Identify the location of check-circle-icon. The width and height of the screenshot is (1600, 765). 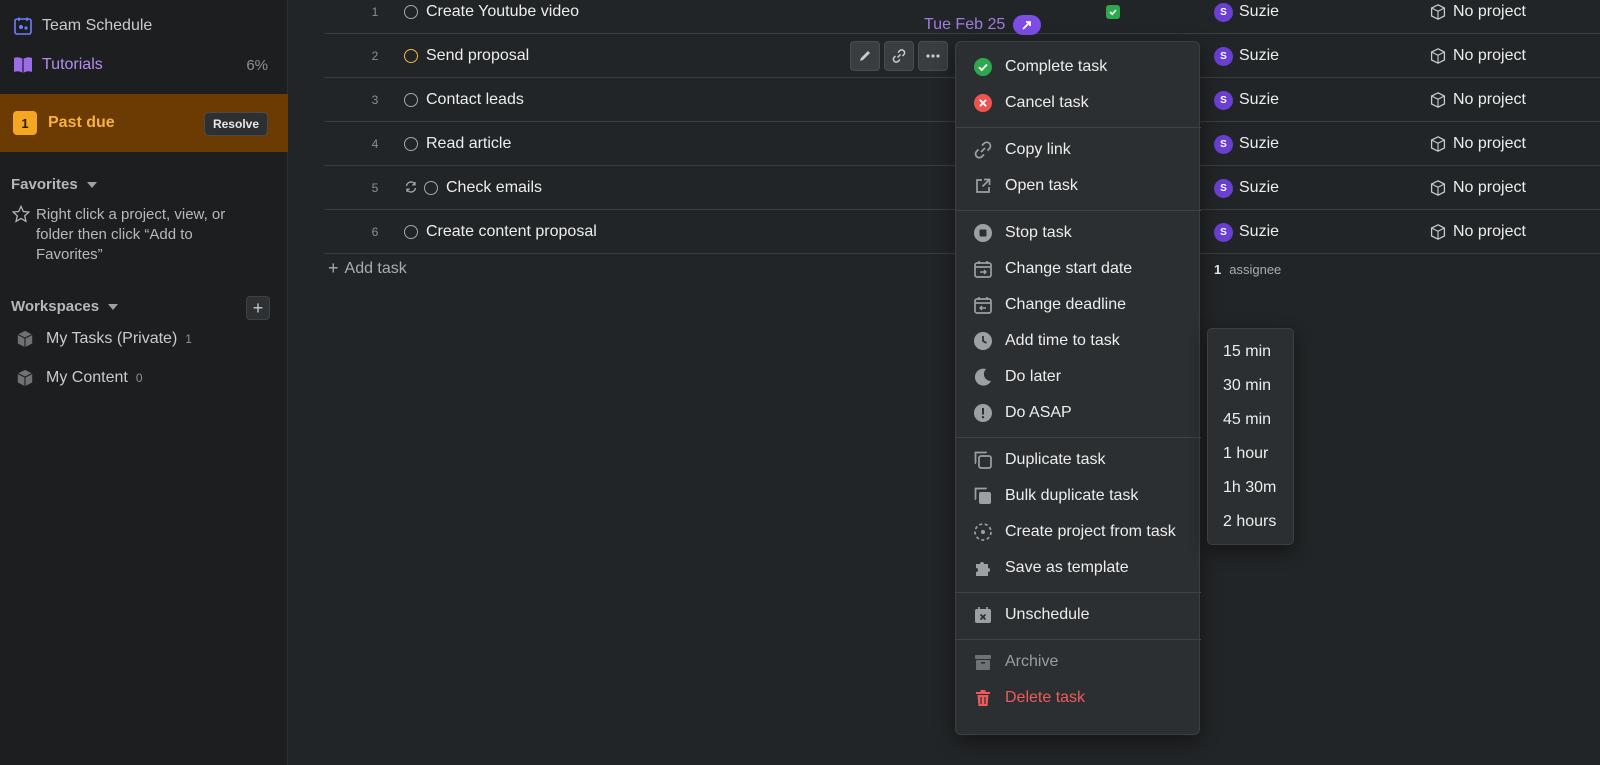
(983, 67).